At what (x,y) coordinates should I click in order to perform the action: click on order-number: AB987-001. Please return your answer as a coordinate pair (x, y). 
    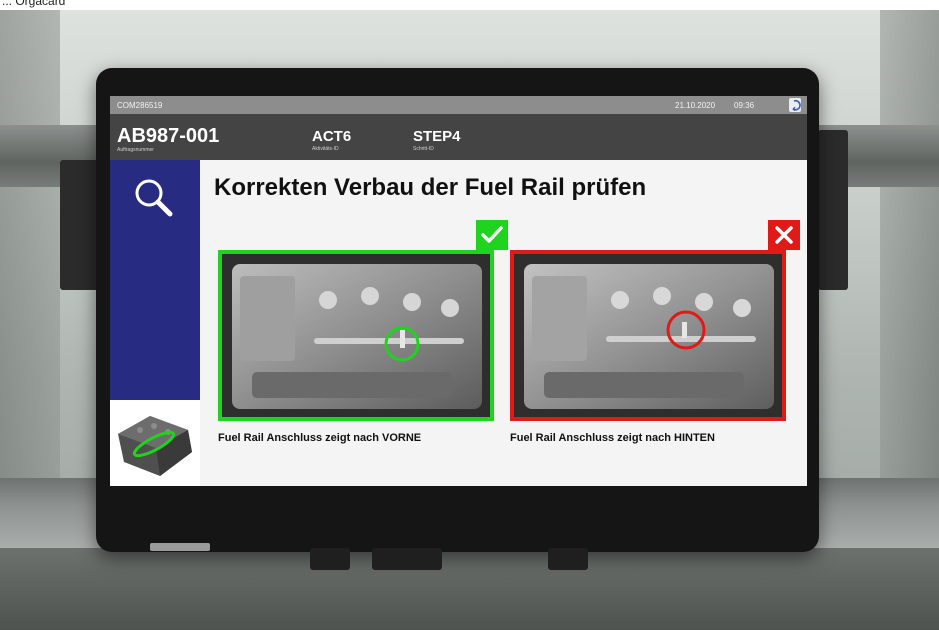
    Looking at the image, I should click on (168, 136).